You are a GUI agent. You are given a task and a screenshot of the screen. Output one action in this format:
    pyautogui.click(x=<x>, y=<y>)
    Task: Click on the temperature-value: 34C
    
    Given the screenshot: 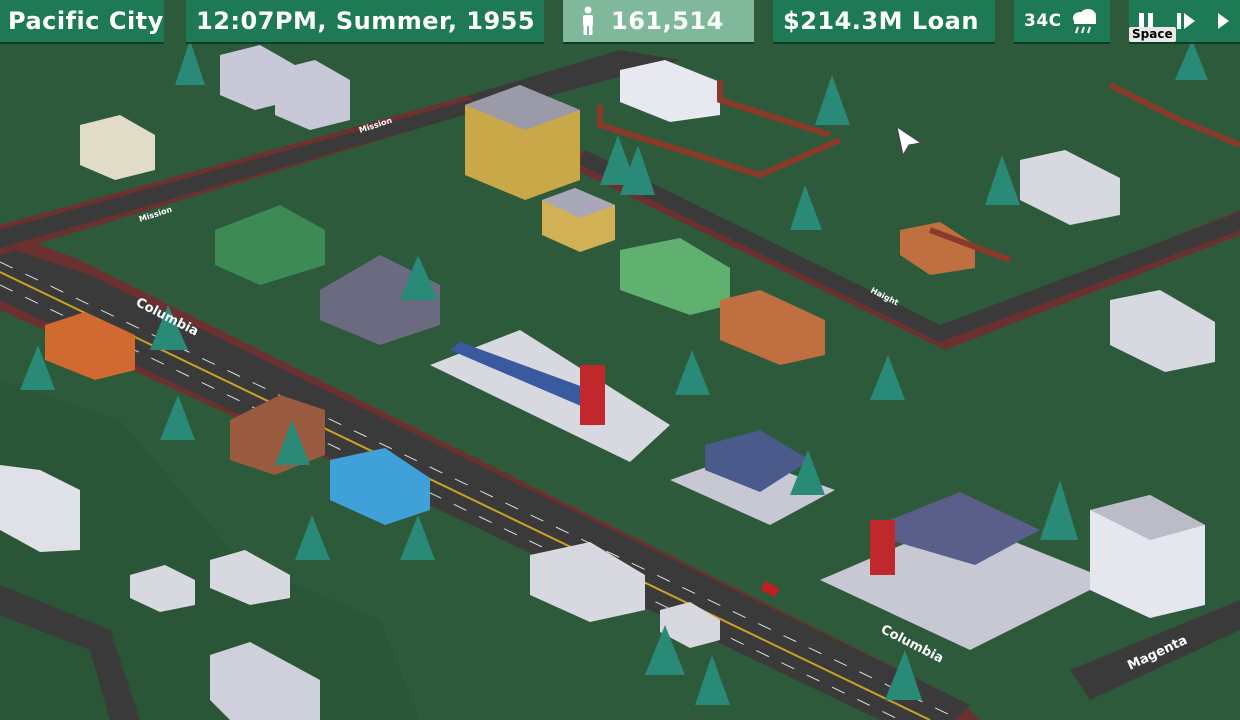 What is the action you would take?
    pyautogui.click(x=1043, y=21)
    